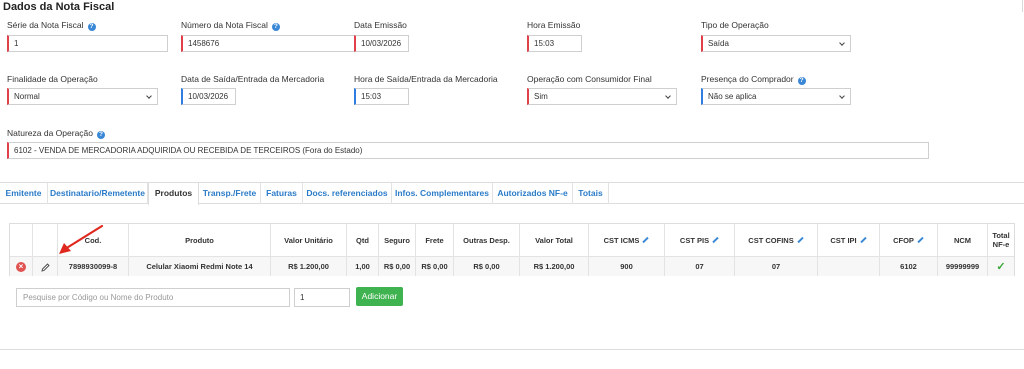  Describe the element at coordinates (554, 266) in the screenshot. I see `row-valor-total: R$ 1.200,00` at that location.